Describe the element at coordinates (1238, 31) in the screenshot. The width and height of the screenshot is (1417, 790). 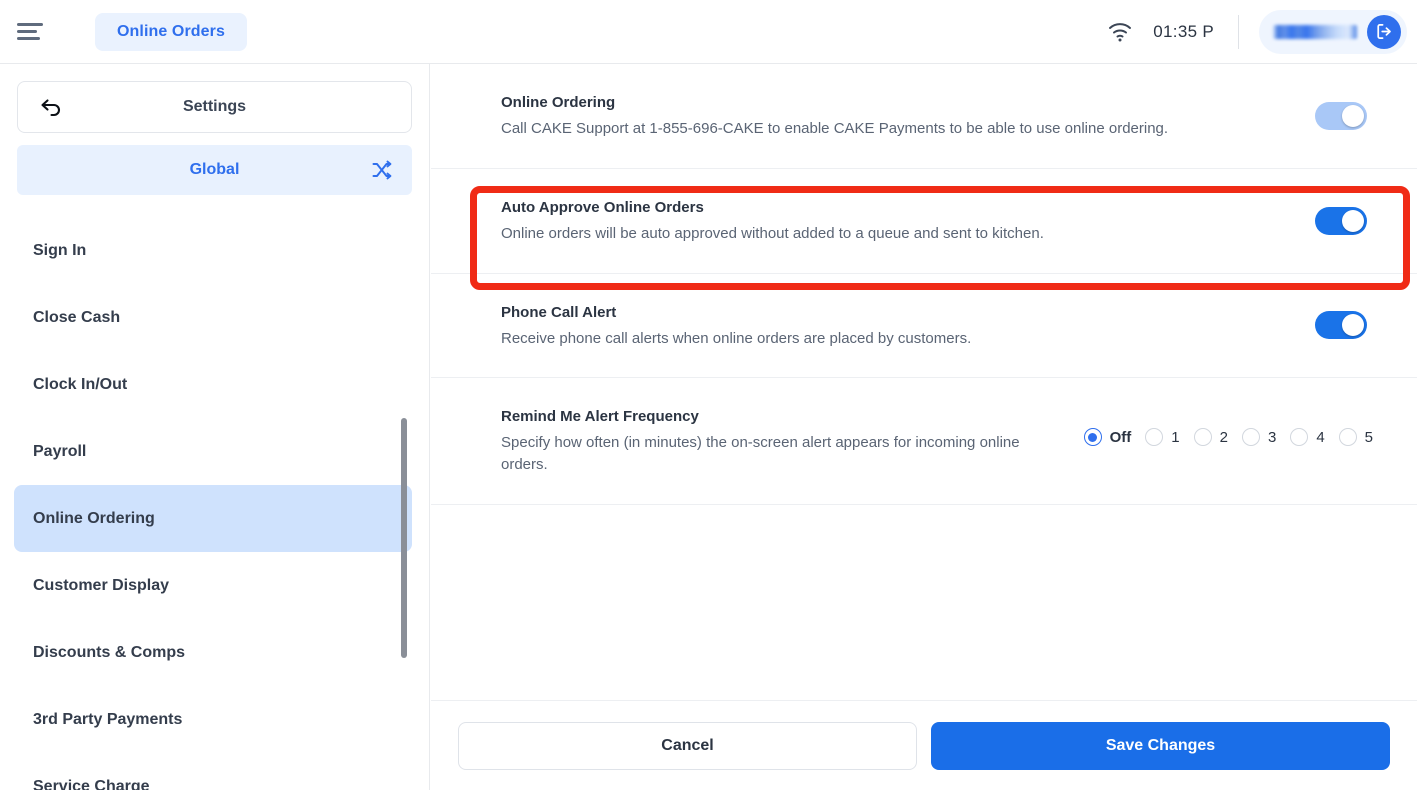
I see `header-divider` at that location.